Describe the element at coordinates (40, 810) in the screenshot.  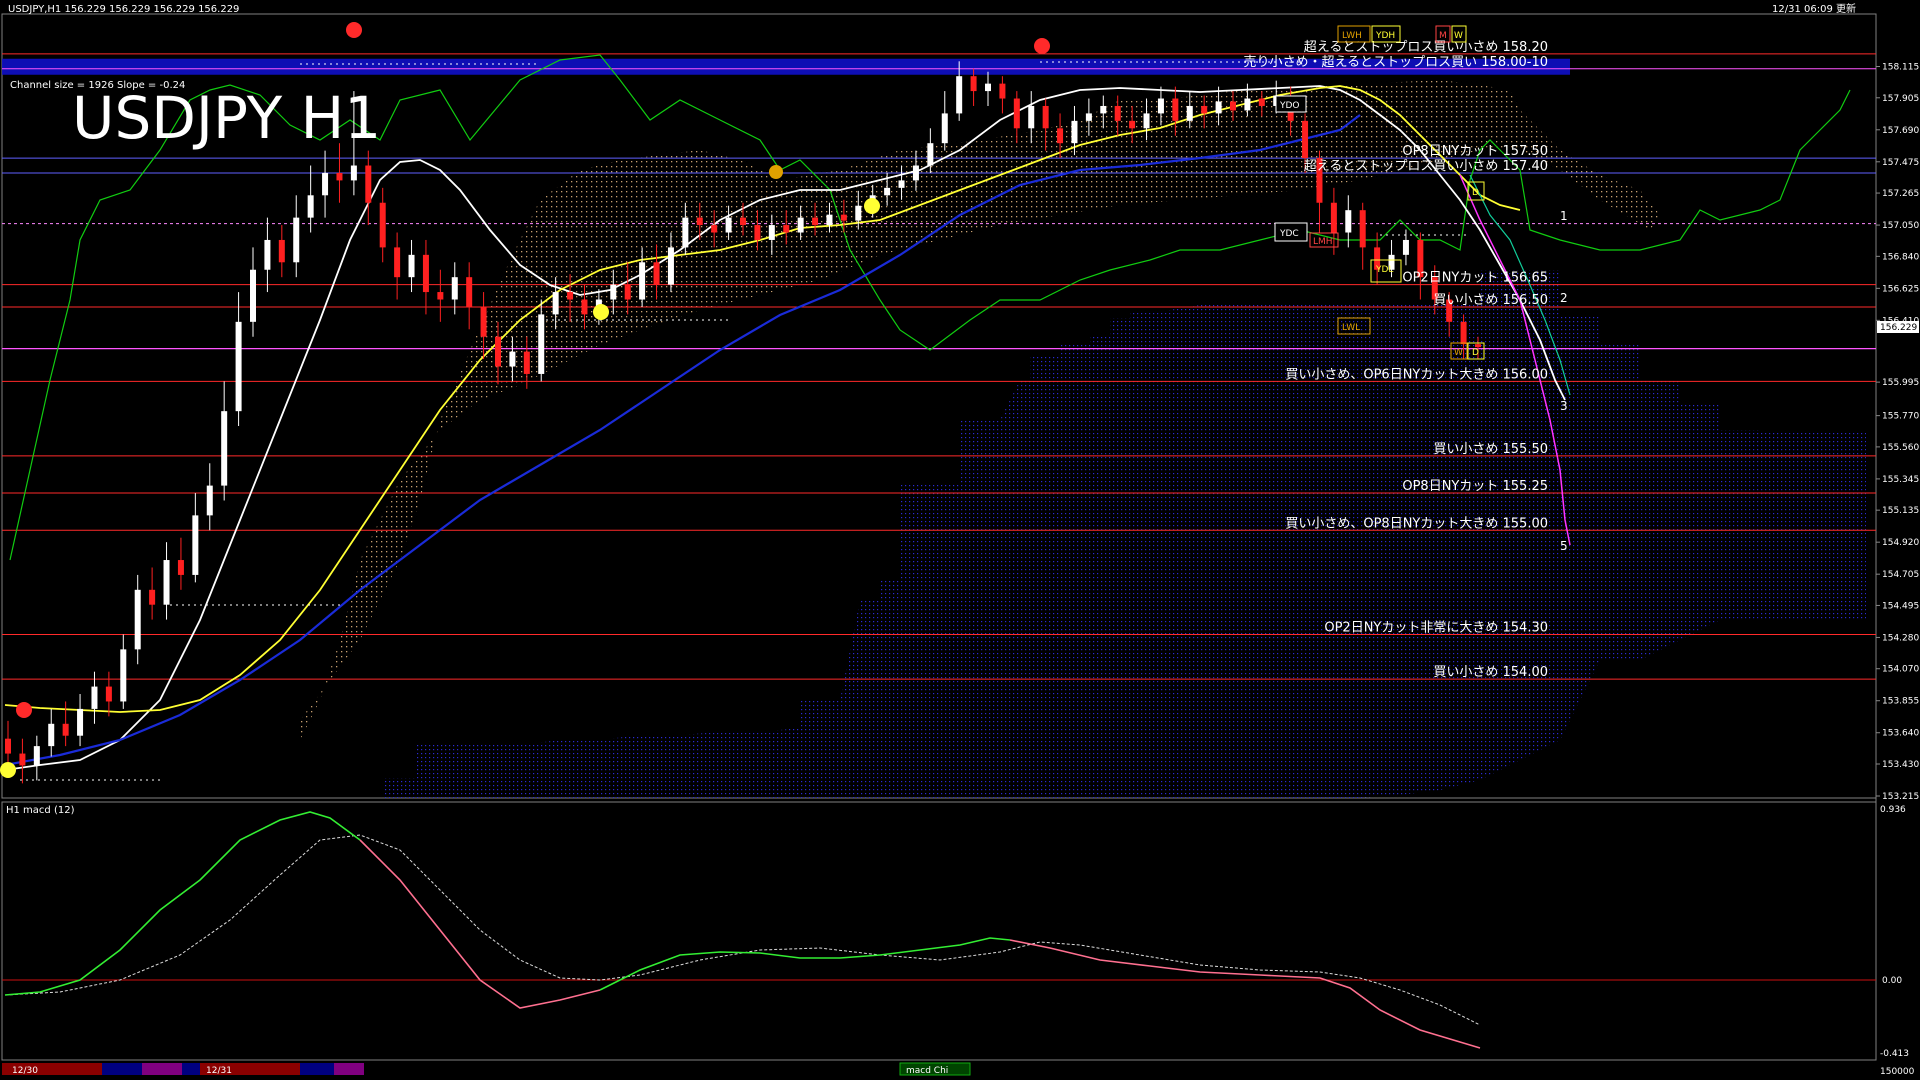
I see `macd-title: H1 macd (12)` at that location.